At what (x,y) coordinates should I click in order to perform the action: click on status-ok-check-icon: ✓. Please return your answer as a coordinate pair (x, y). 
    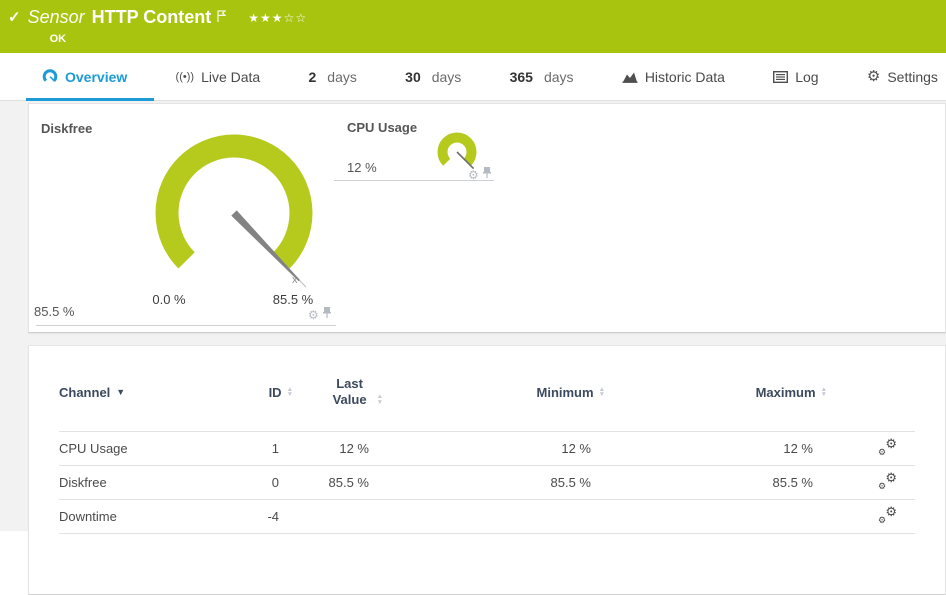
    Looking at the image, I should click on (14, 17).